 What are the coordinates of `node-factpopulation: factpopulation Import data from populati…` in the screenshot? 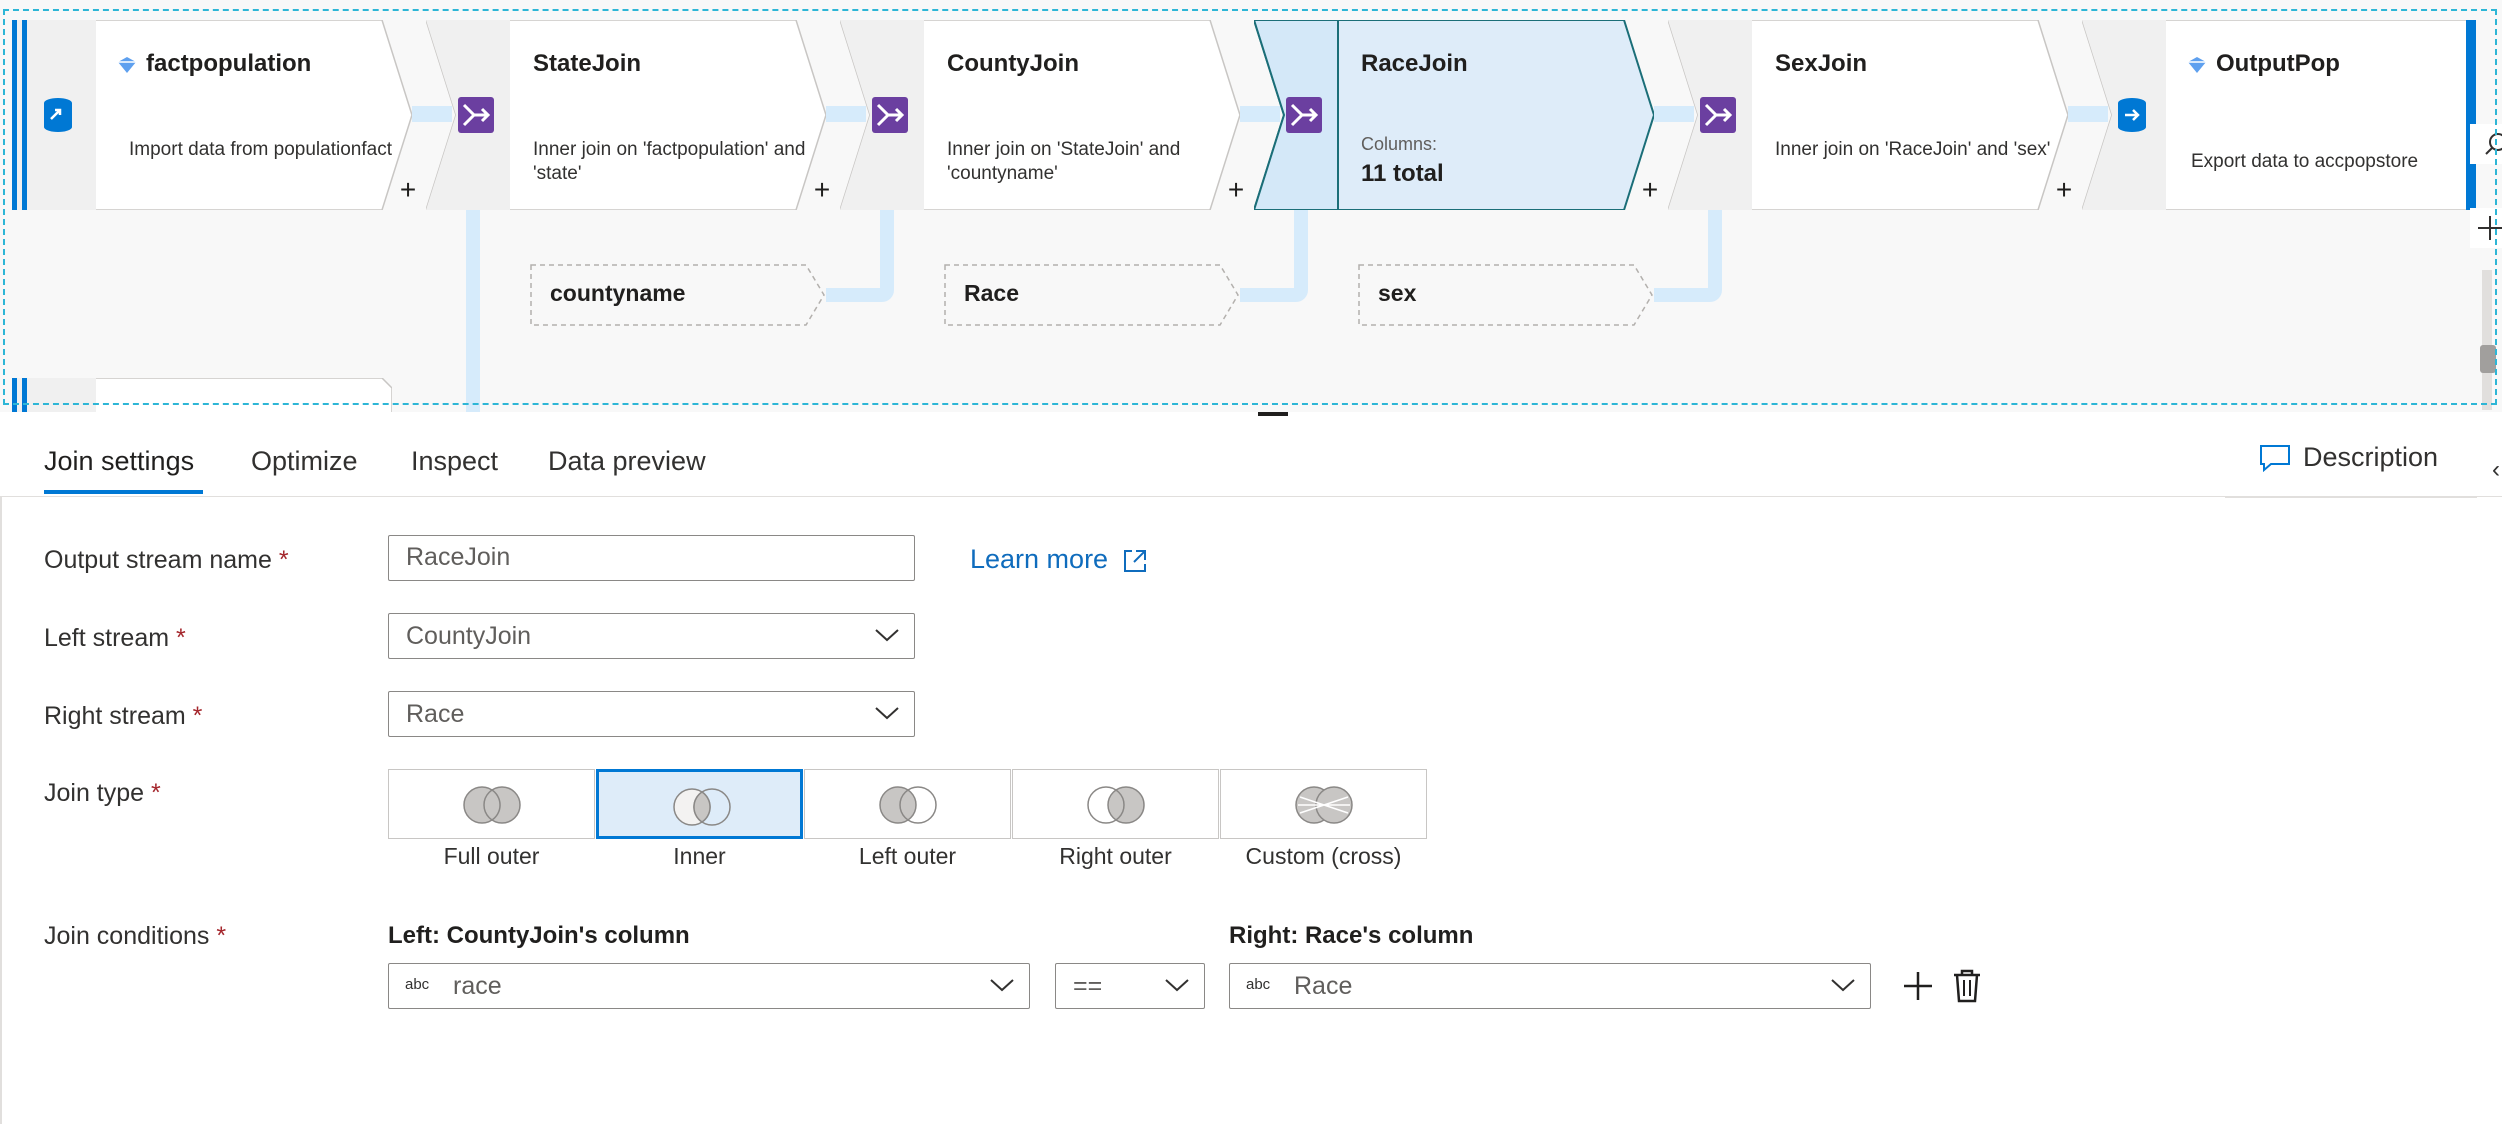 It's located at (212, 115).